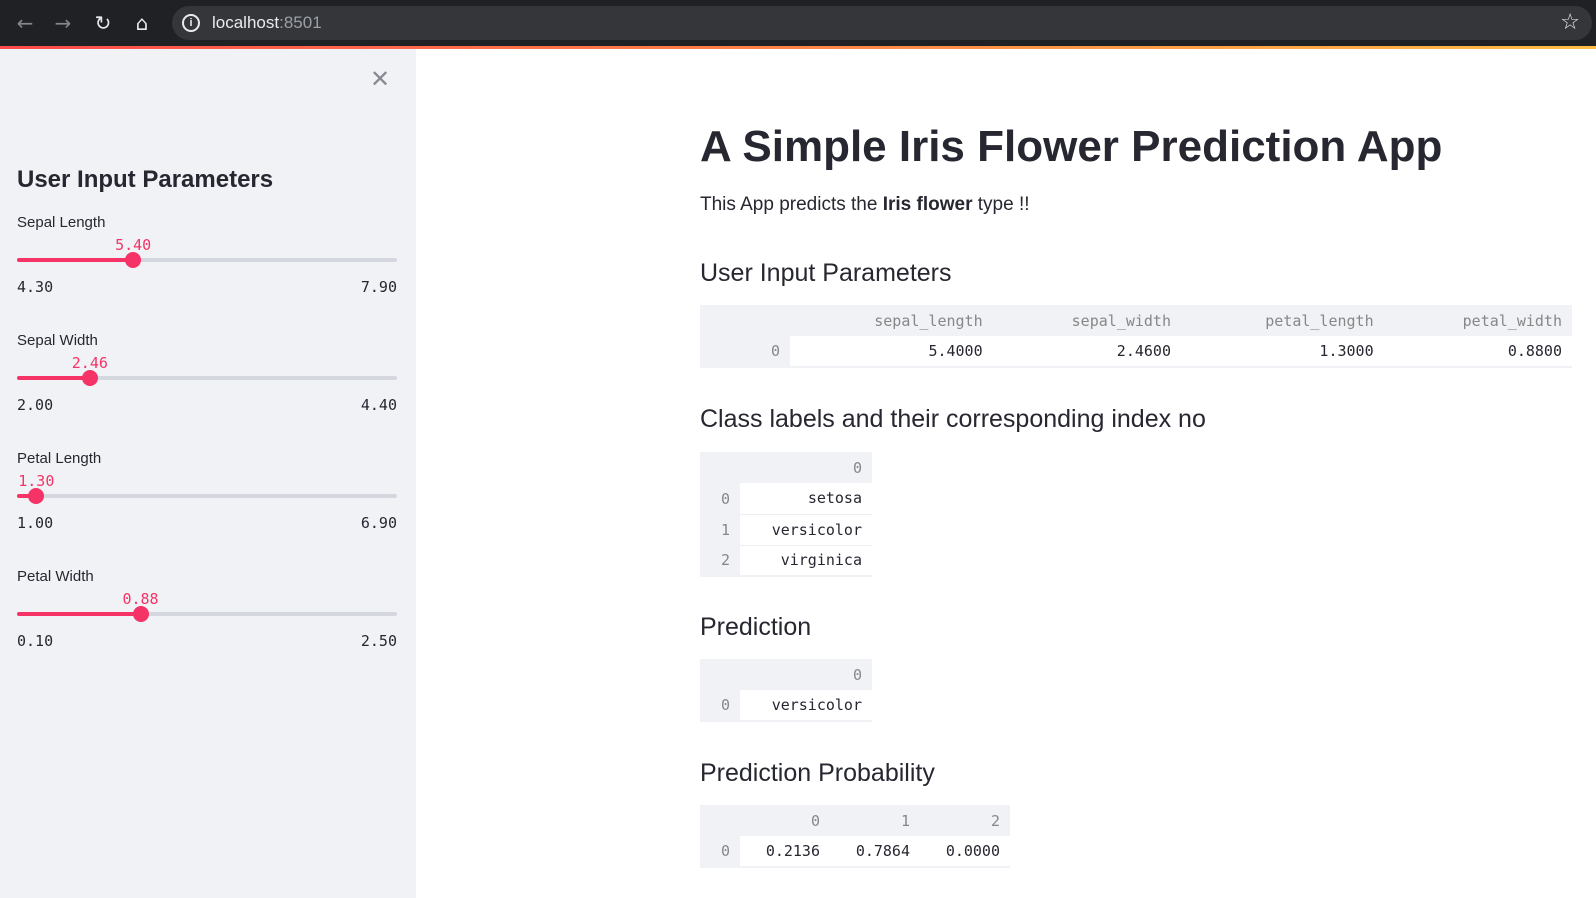  What do you see at coordinates (35, 287) in the screenshot?
I see `slider-min: 4.30` at bounding box center [35, 287].